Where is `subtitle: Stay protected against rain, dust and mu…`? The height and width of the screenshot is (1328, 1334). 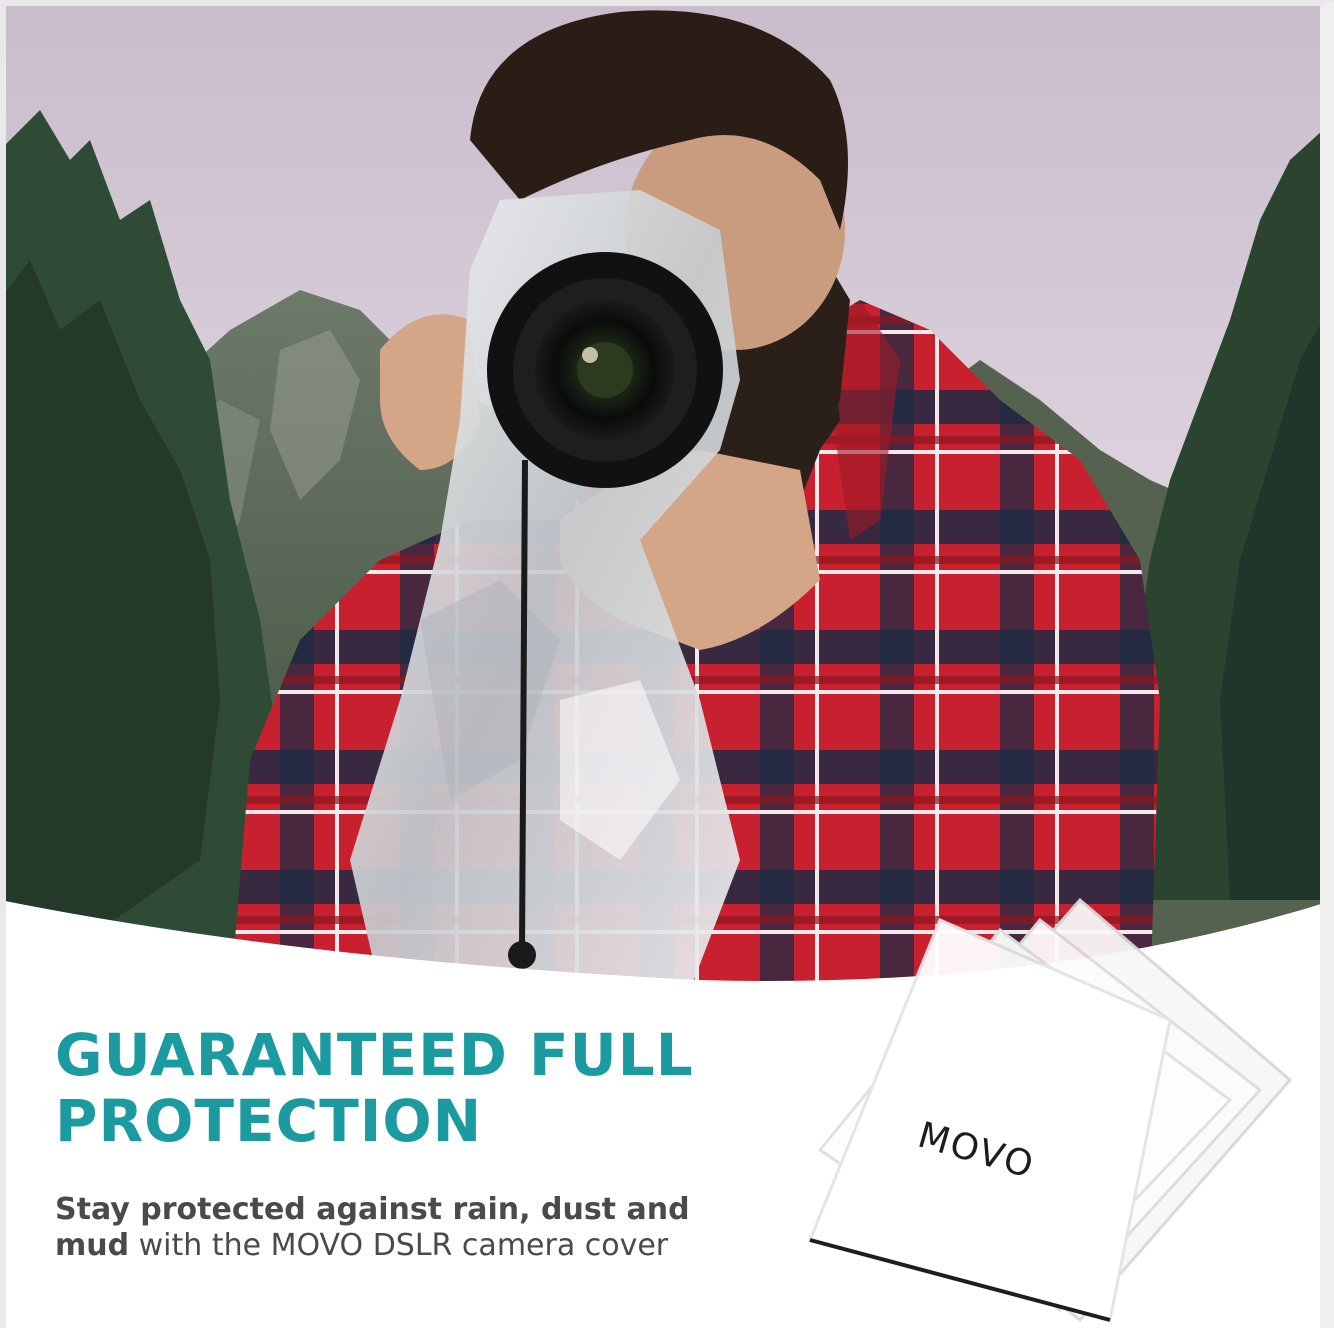 subtitle: Stay protected against rain, dust and mu… is located at coordinates (405, 1228).